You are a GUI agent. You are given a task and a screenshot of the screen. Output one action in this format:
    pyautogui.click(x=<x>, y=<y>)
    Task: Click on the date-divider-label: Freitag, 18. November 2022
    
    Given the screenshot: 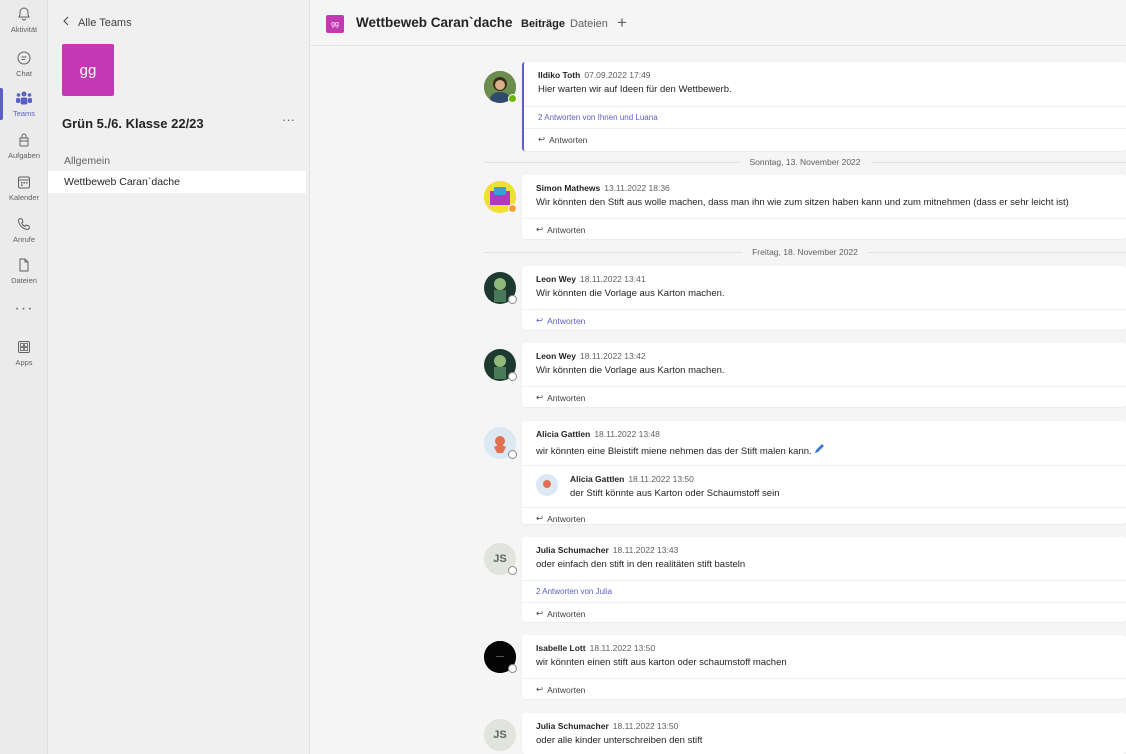 What is the action you would take?
    pyautogui.click(x=805, y=252)
    